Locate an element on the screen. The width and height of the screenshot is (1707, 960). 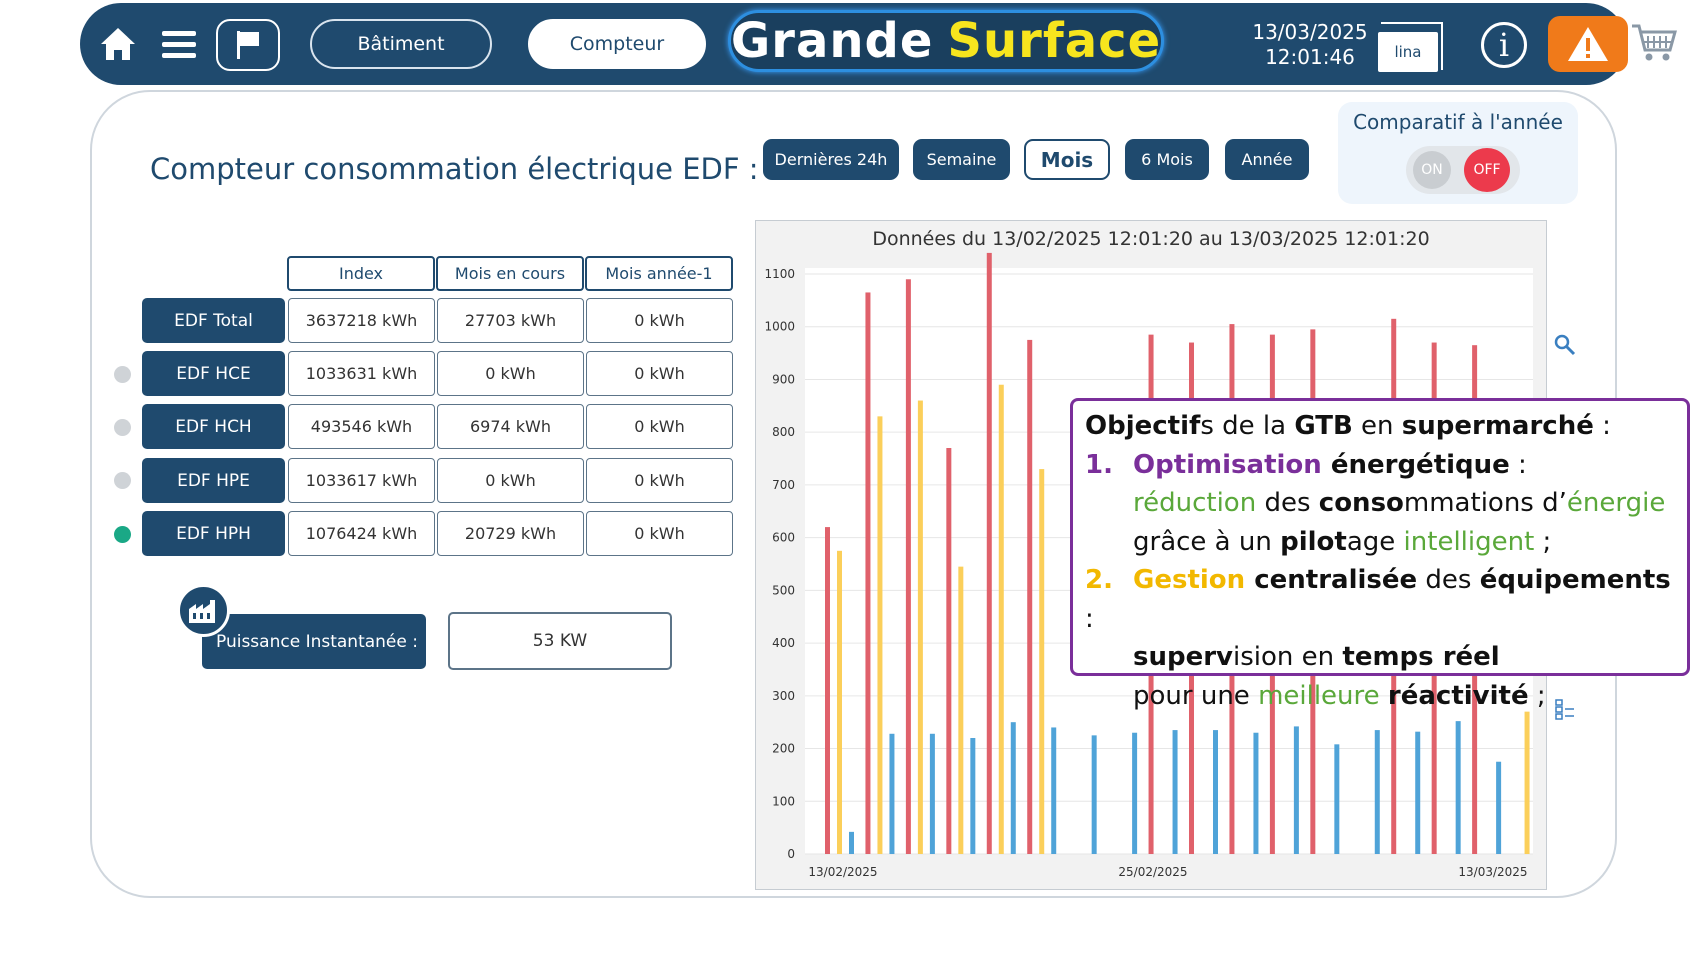
y-tick-label: 0 is located at coordinates (791, 854).